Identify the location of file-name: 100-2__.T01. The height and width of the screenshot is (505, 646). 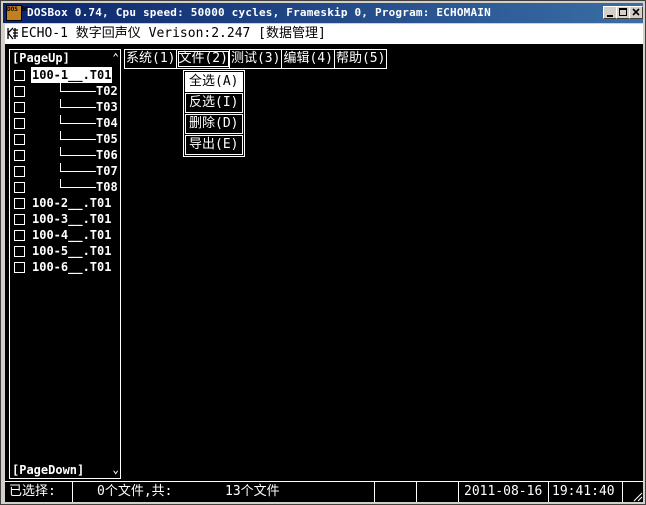
(72, 203).